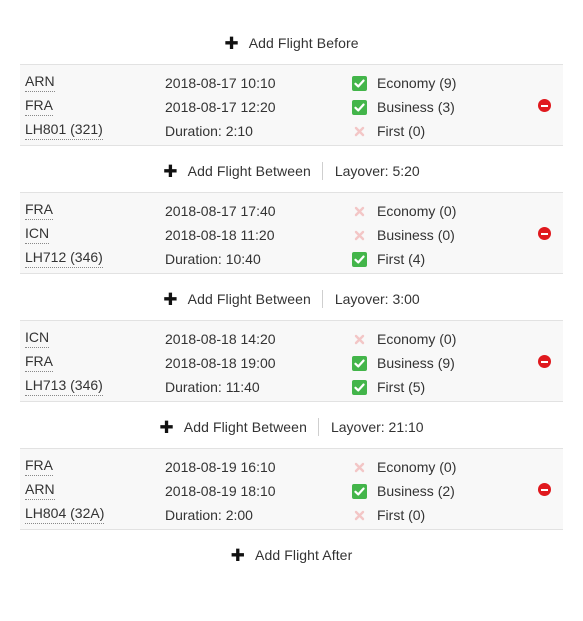  What do you see at coordinates (212, 387) in the screenshot?
I see `flight-duration: Duration: 11:40` at bounding box center [212, 387].